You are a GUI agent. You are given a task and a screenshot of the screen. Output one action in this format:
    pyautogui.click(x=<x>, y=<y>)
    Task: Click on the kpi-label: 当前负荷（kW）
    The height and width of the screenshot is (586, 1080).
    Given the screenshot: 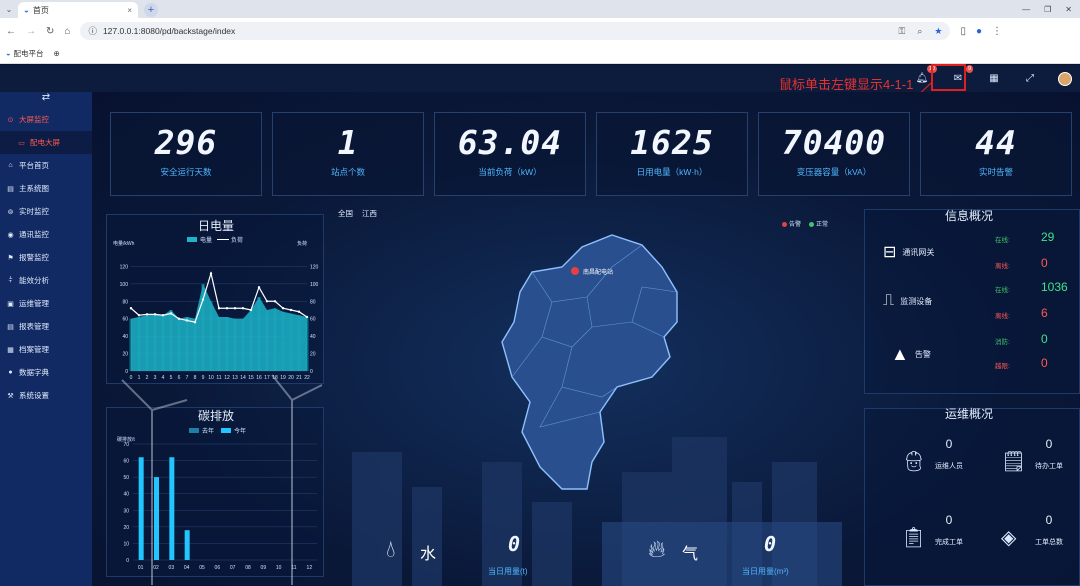 What is the action you would take?
    pyautogui.click(x=510, y=172)
    